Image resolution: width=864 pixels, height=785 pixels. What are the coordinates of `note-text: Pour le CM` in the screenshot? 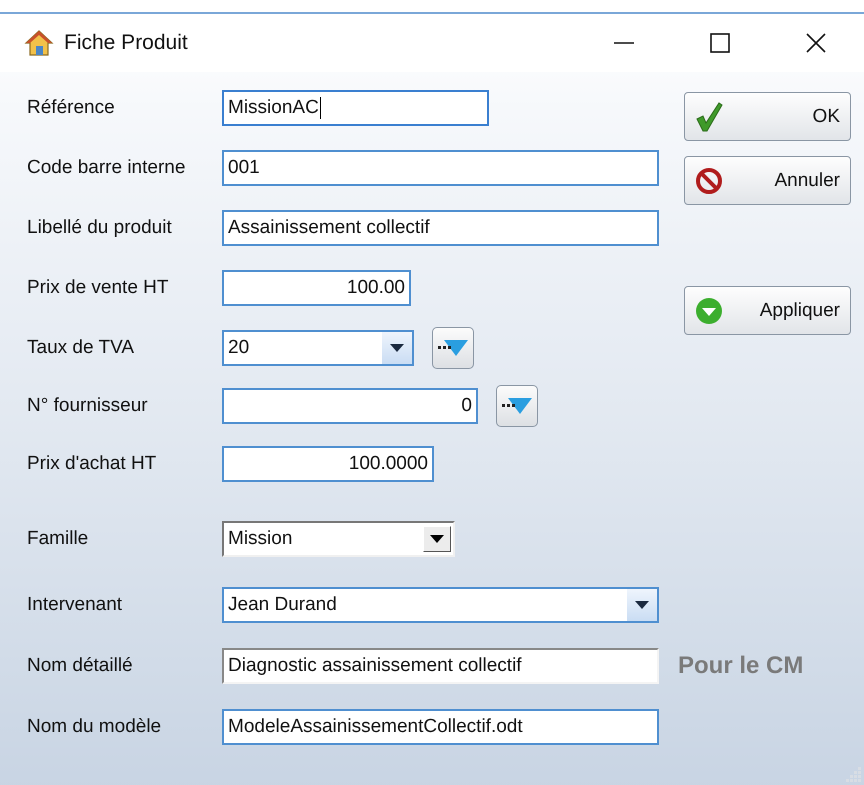 It's located at (741, 666).